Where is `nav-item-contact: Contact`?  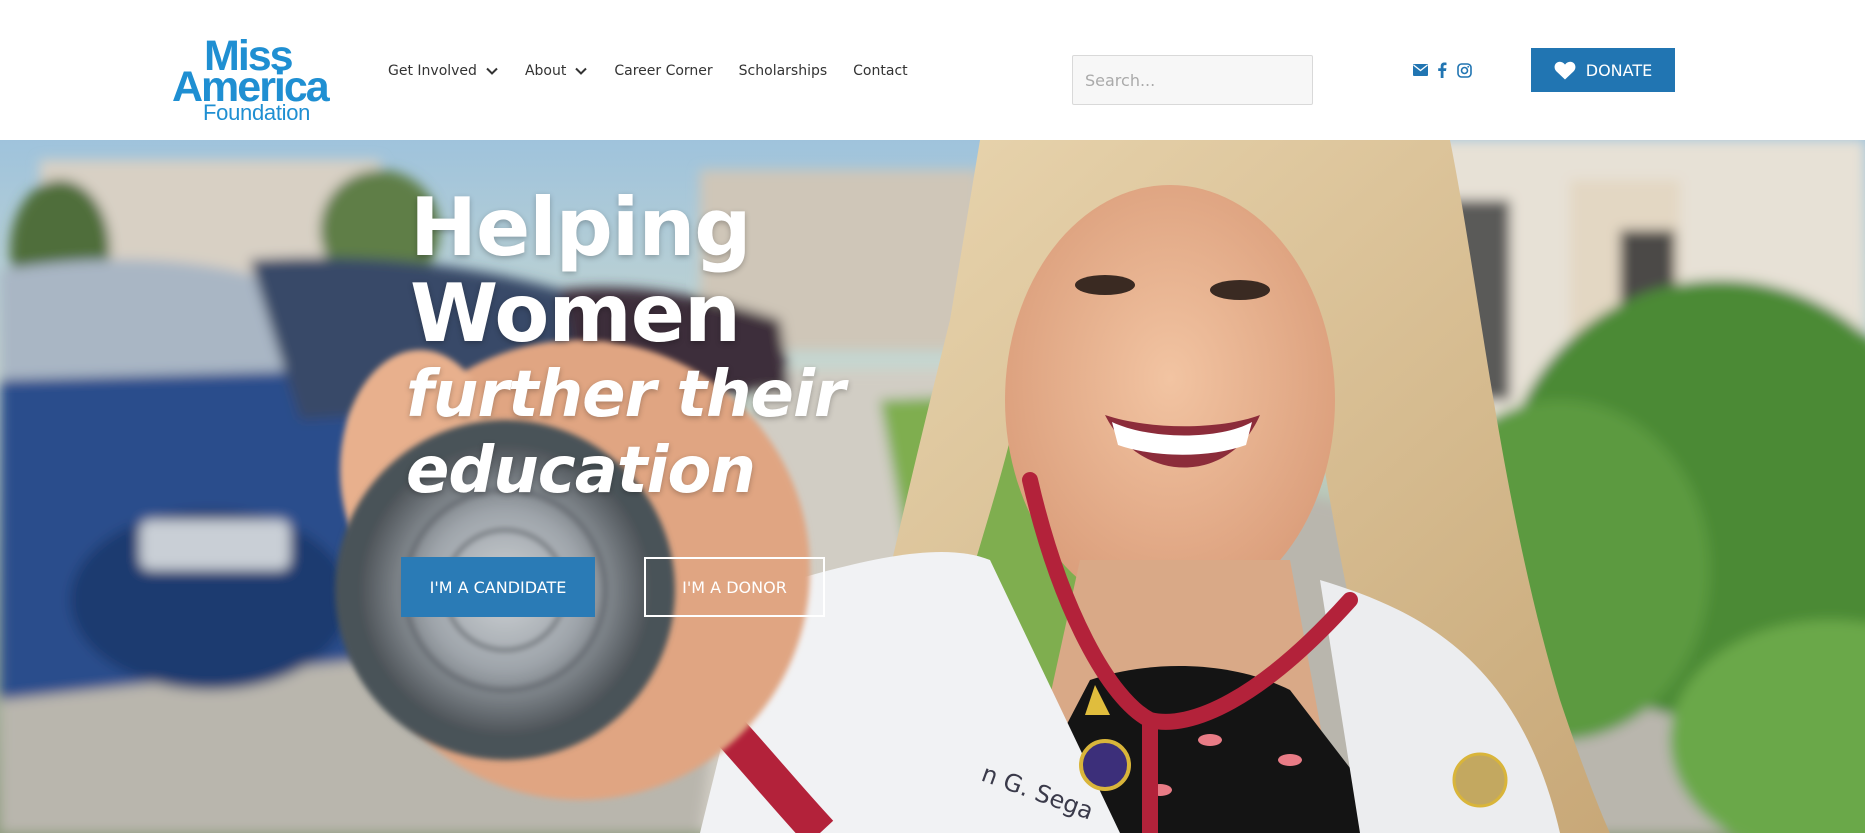
nav-item-contact: Contact is located at coordinates (880, 71).